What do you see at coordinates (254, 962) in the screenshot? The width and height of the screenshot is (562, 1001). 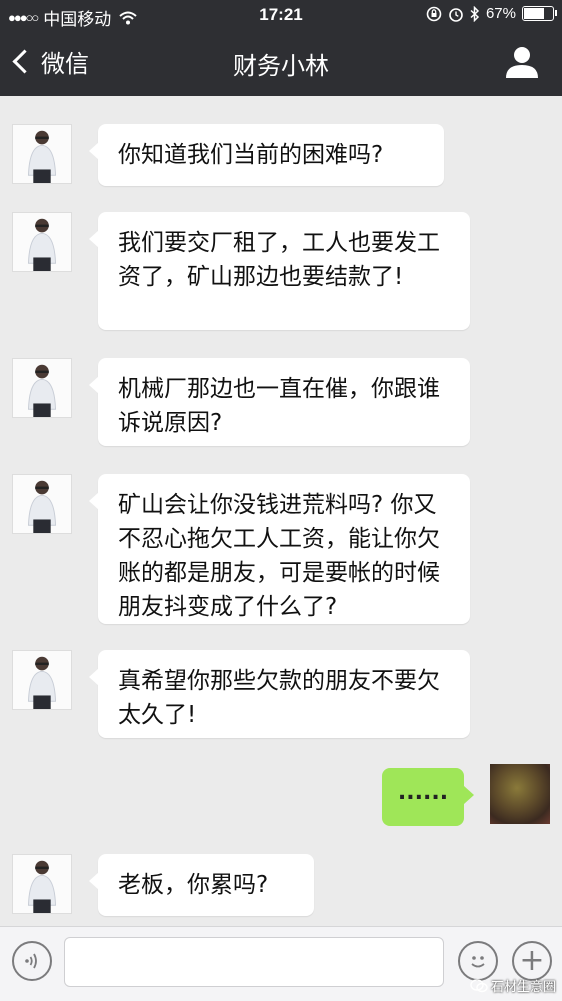 I see `message-input` at bounding box center [254, 962].